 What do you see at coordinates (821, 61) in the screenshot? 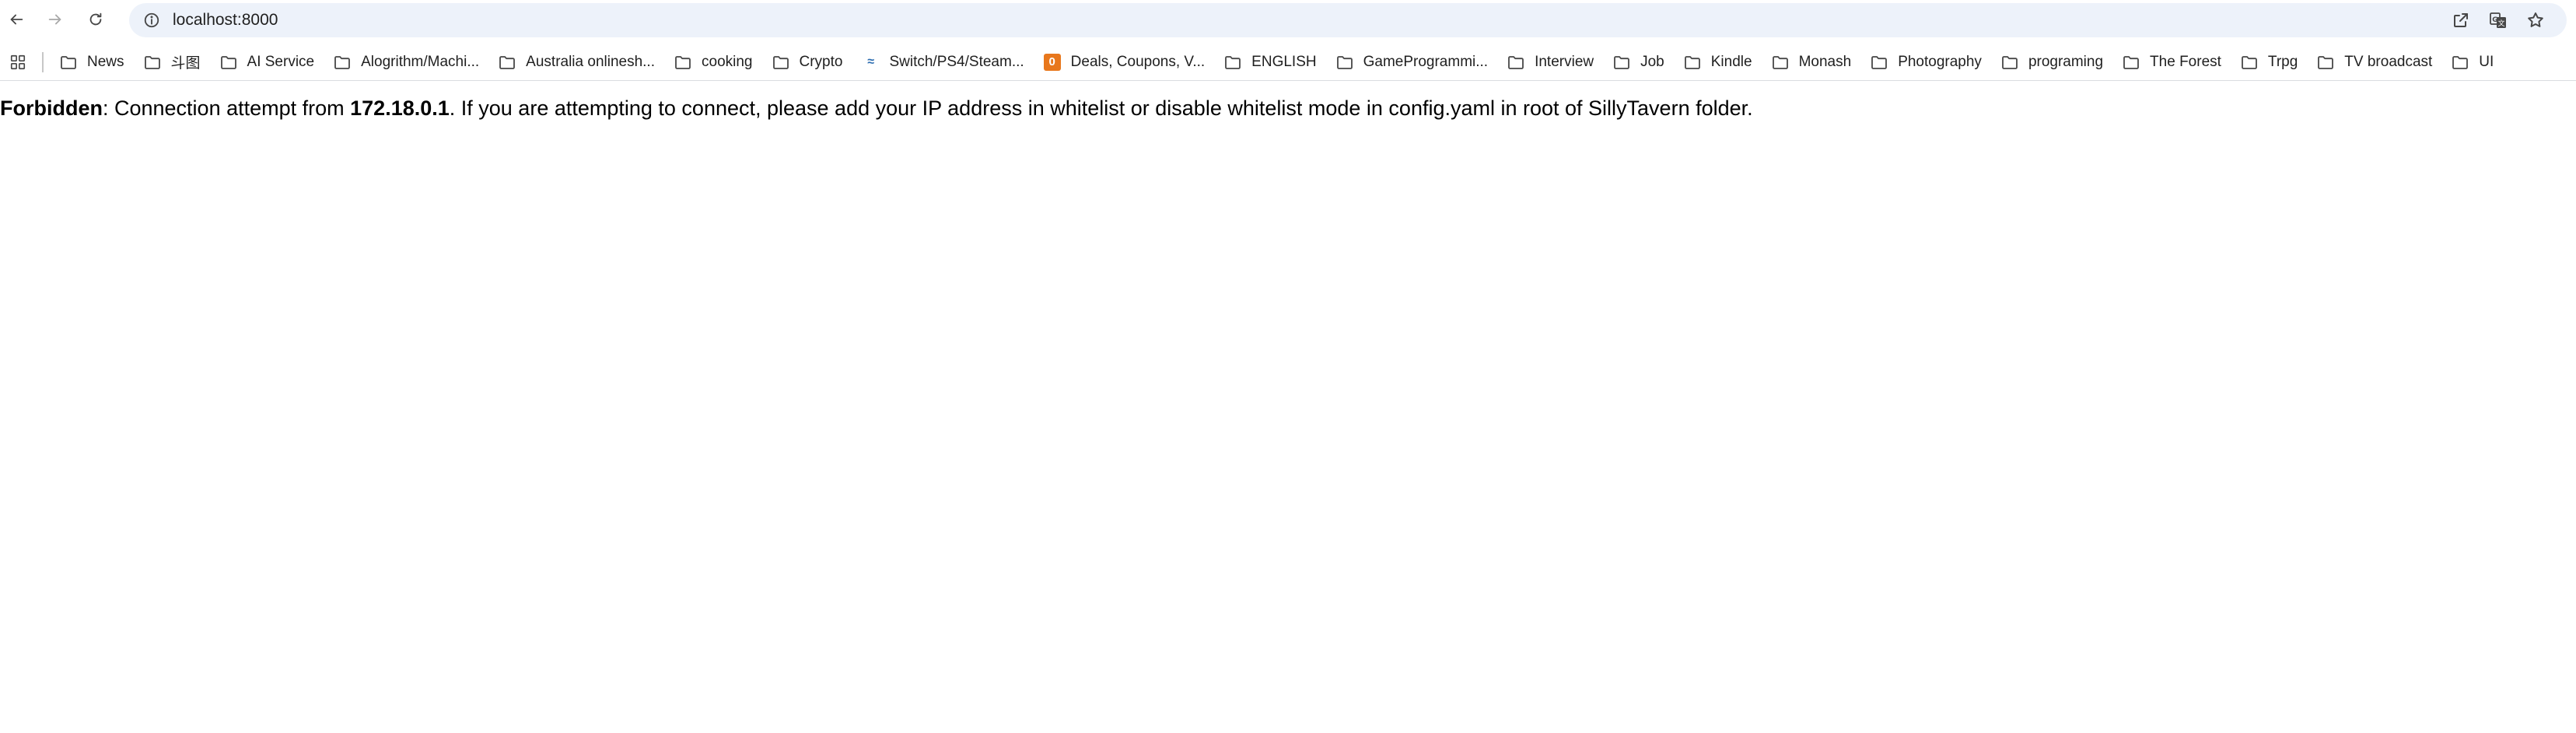
I see `bookmark-label: Crypto` at bounding box center [821, 61].